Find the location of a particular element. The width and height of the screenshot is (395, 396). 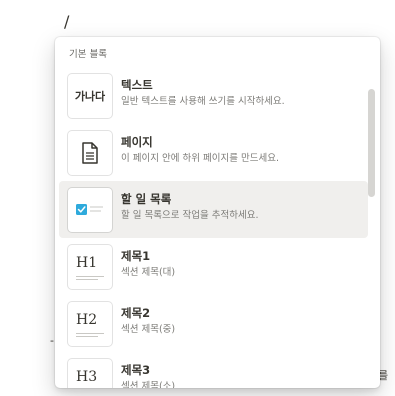

heading1-icon: H1 is located at coordinates (90, 267).